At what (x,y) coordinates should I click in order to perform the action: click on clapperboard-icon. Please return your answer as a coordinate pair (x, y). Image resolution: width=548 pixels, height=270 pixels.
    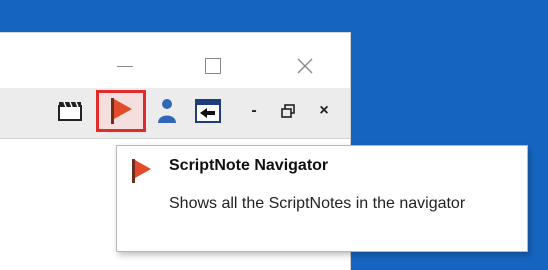
    Looking at the image, I should click on (70, 111).